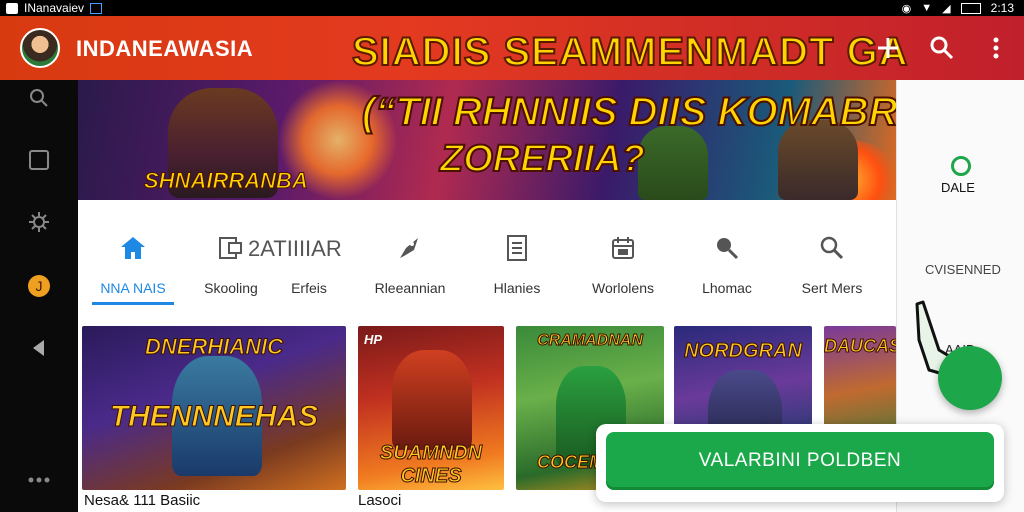 The width and height of the screenshot is (1024, 512). What do you see at coordinates (727, 248) in the screenshot?
I see `magnifier-icon` at bounding box center [727, 248].